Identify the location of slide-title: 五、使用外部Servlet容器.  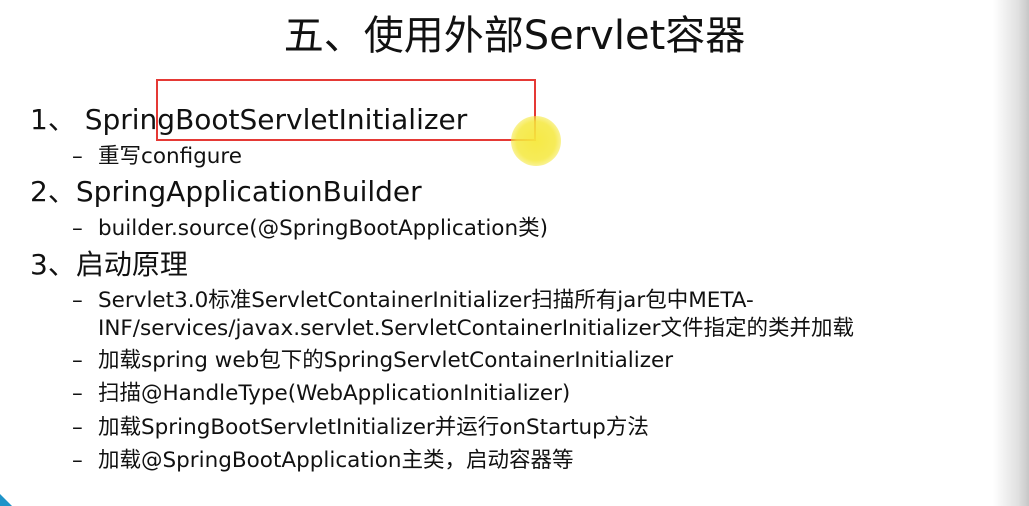
(514, 36).